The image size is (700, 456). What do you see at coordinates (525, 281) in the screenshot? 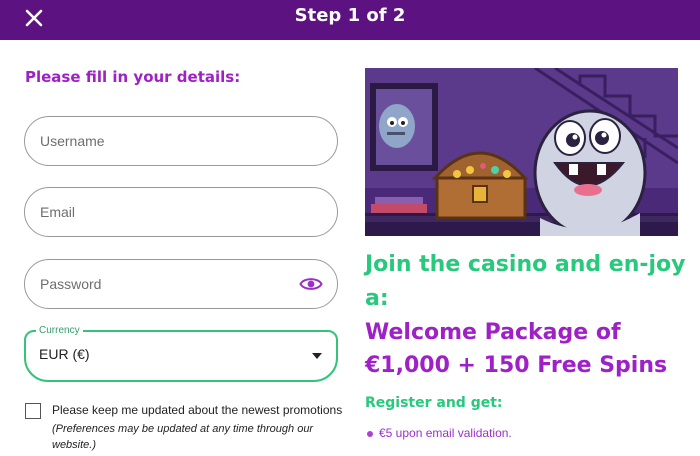
I see `promo-headline: Join the casino and en-joy a:` at bounding box center [525, 281].